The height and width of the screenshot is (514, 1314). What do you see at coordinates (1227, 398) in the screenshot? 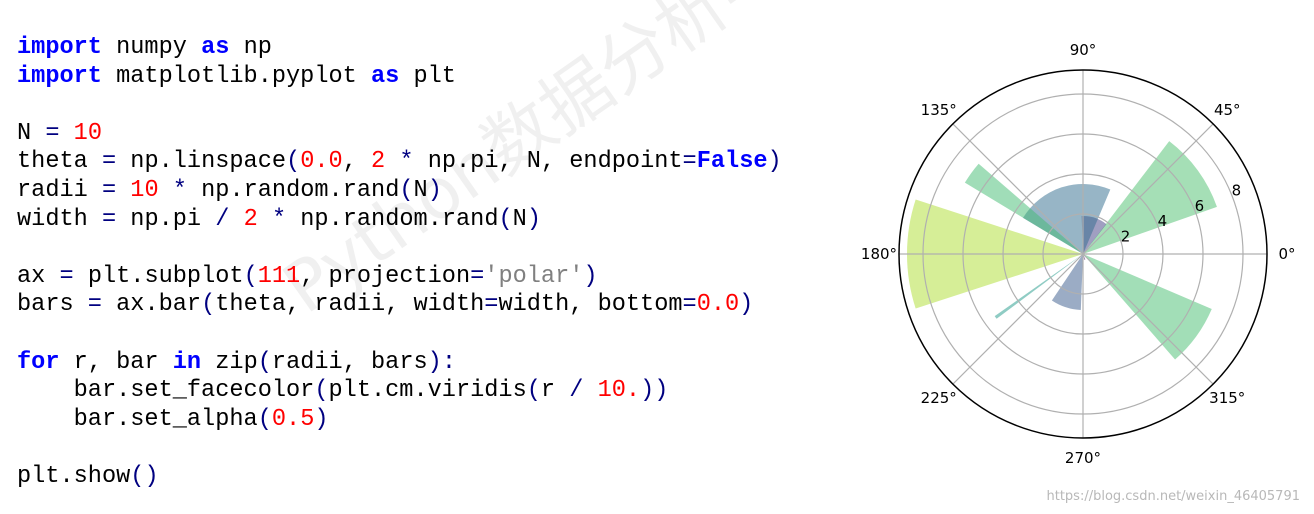
I see `theta-tick-label: 315°` at bounding box center [1227, 398].